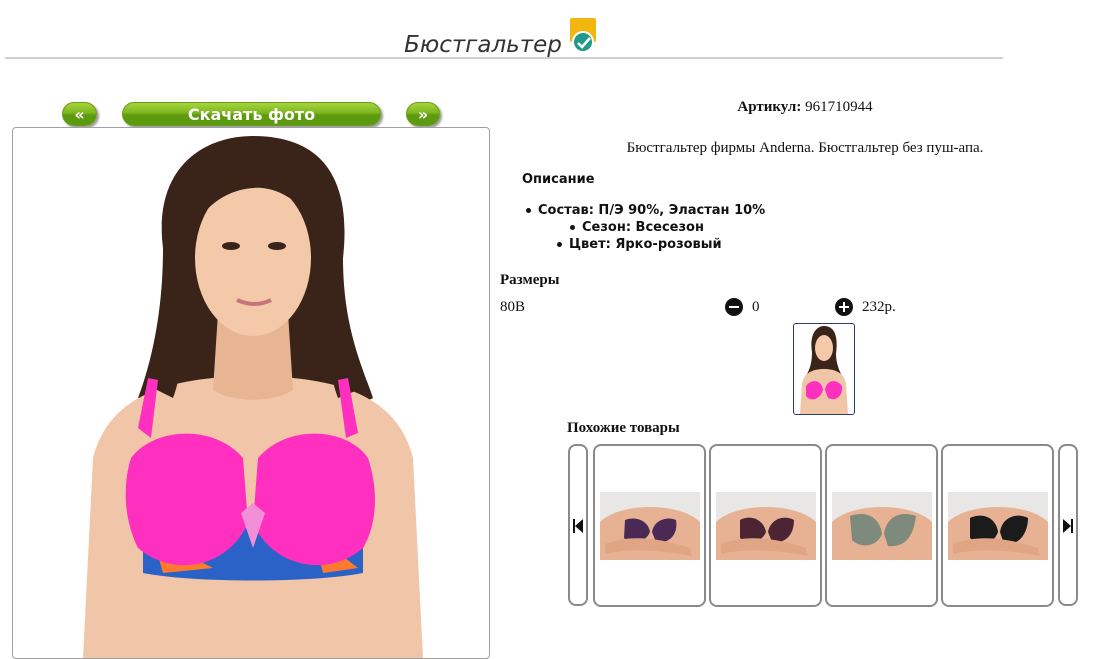 The height and width of the screenshot is (659, 1110). I want to click on size-value: 80B, so click(513, 307).